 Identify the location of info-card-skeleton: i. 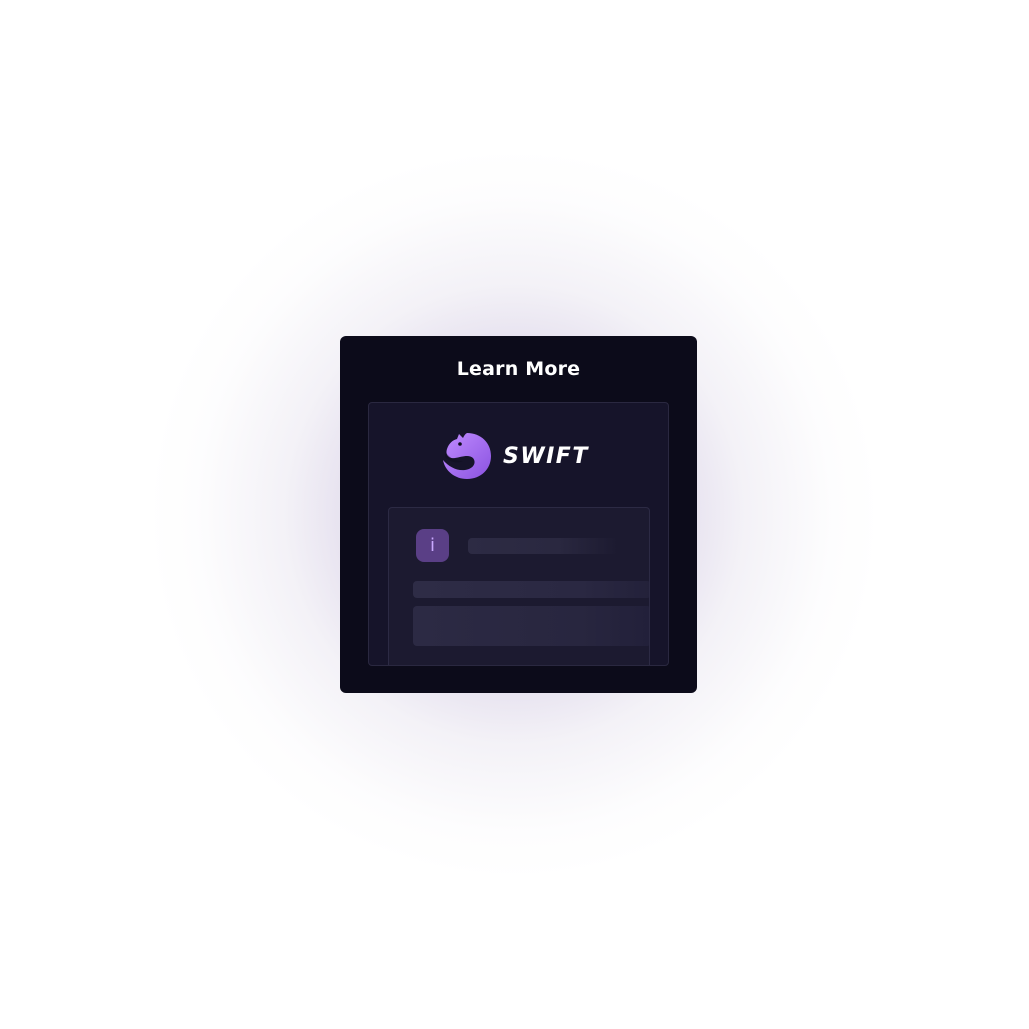
(519, 586).